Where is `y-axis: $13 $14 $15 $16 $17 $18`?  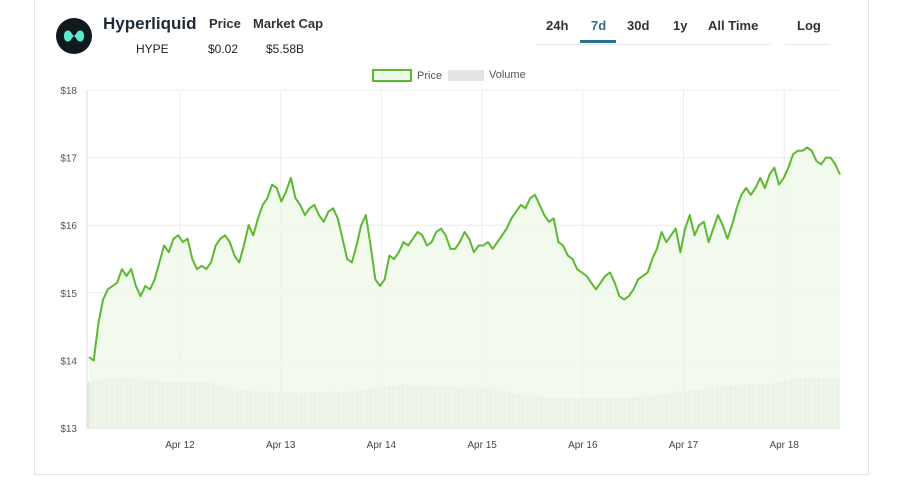
y-axis: $13 $14 $15 $16 $17 $18 is located at coordinates (68, 260).